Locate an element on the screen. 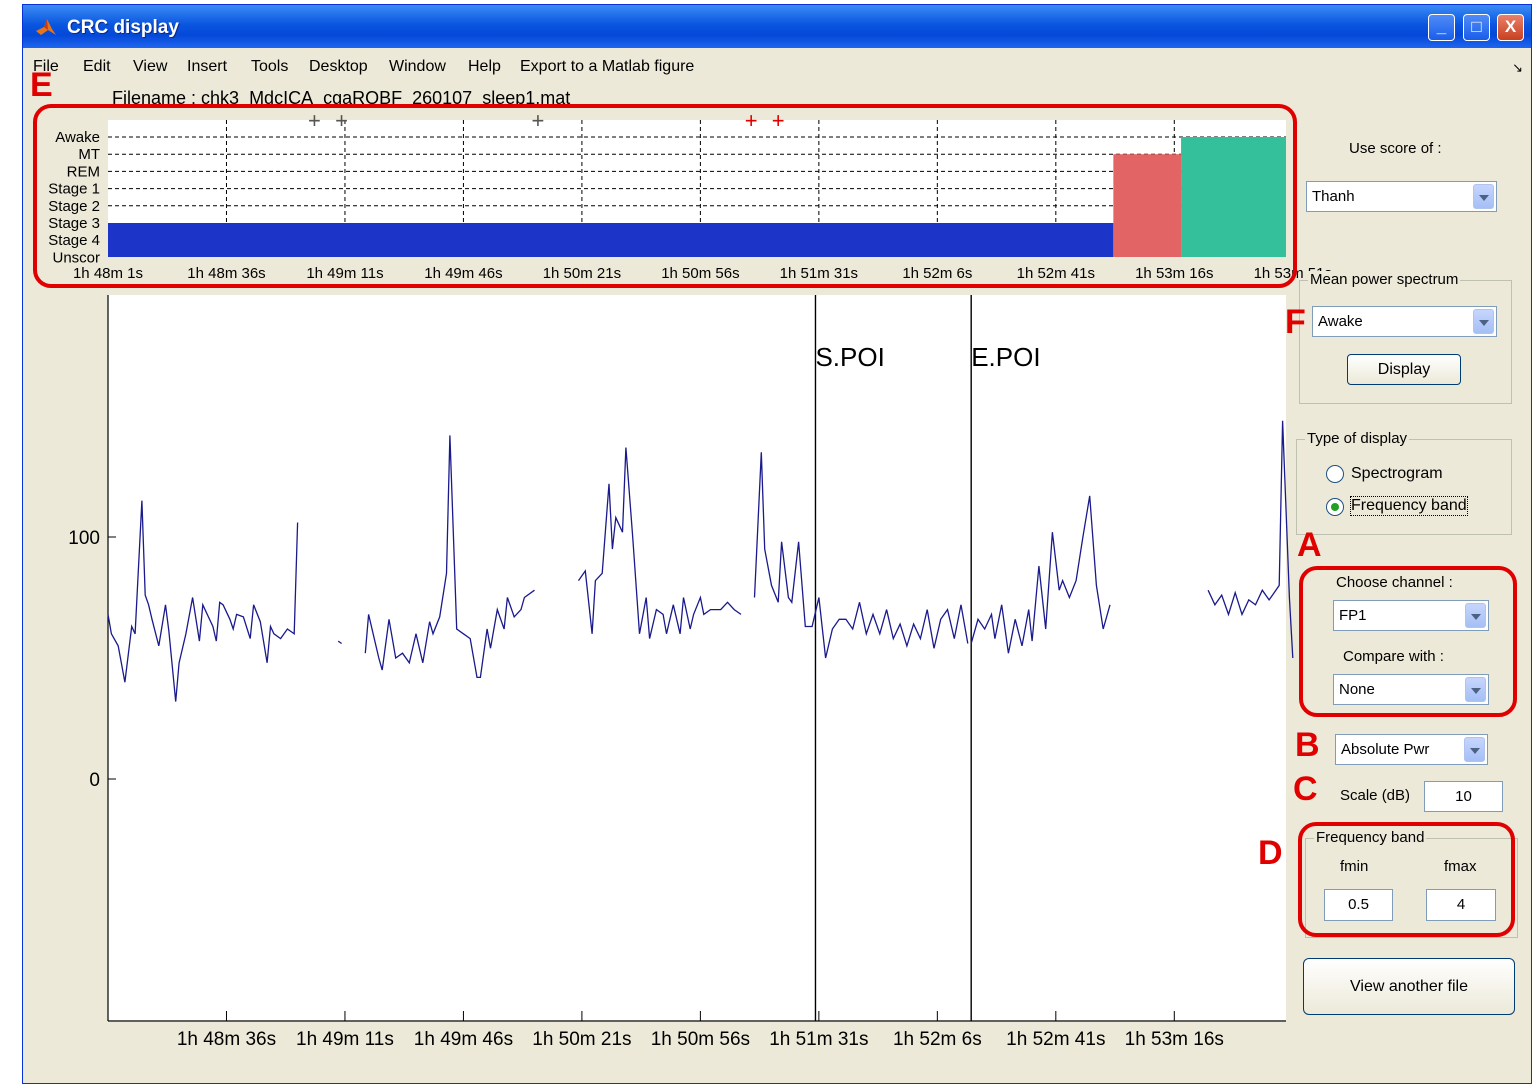 The height and width of the screenshot is (1089, 1539). scale-db-input: 10 is located at coordinates (1463, 796).